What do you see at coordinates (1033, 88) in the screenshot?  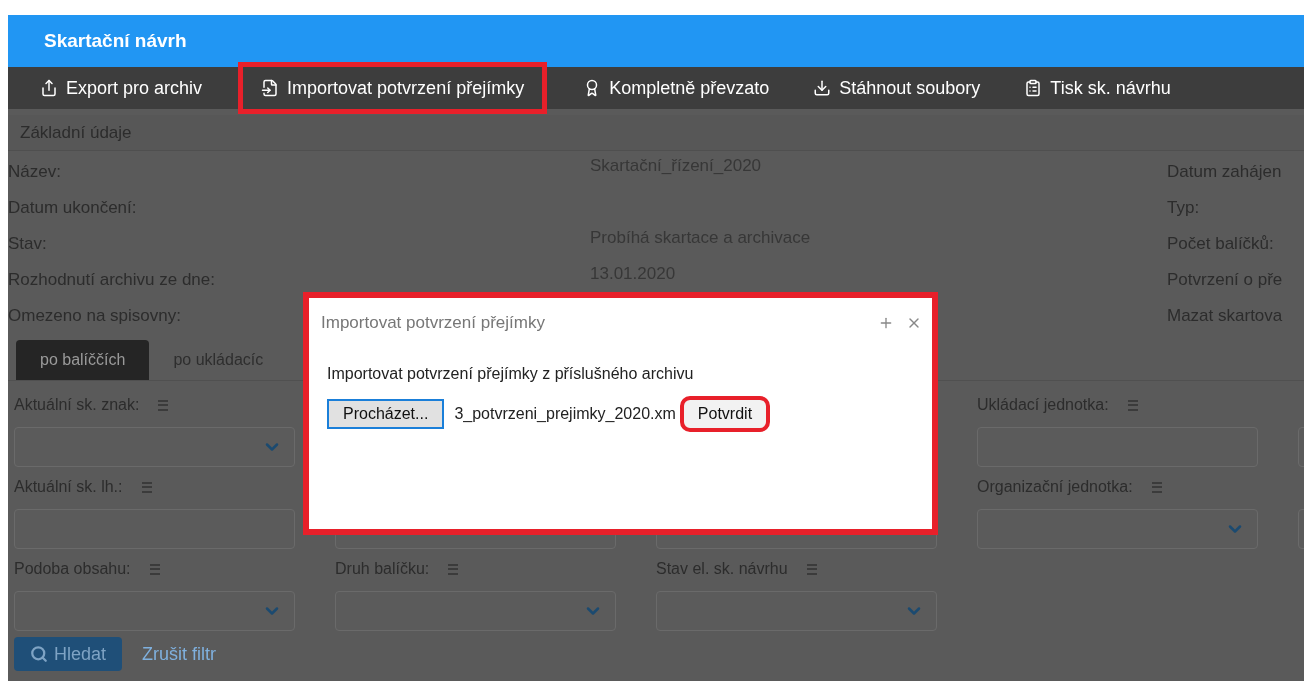 I see `clipboard-icon` at bounding box center [1033, 88].